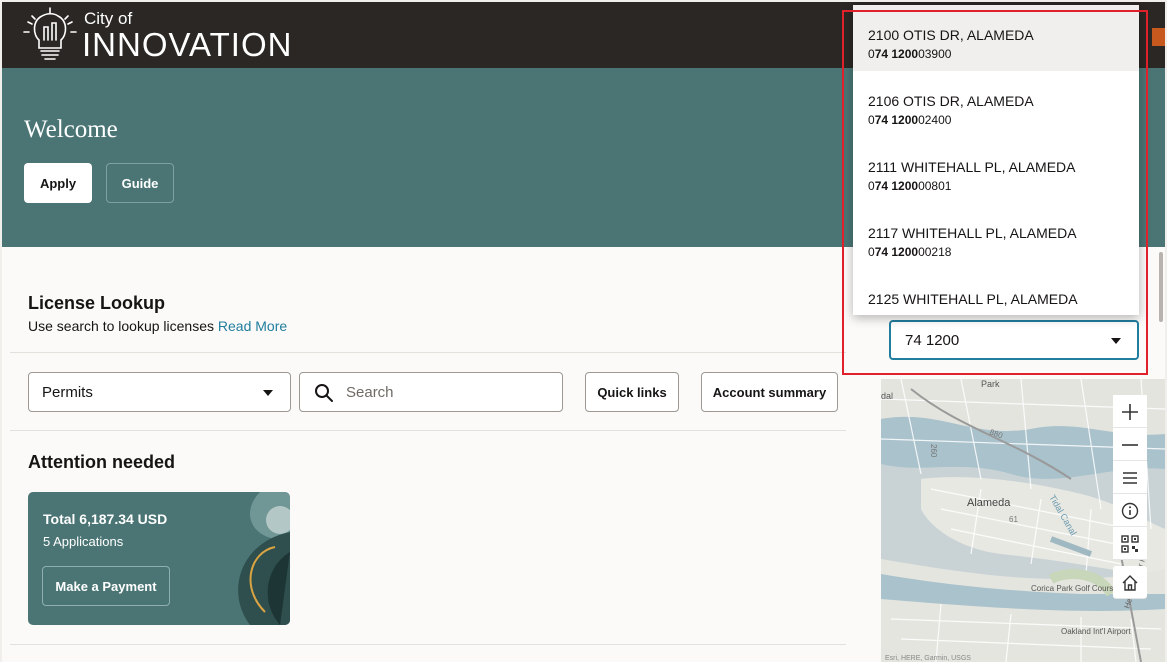 Image resolution: width=1167 pixels, height=662 pixels. What do you see at coordinates (769, 392) in the screenshot?
I see `account-summary-button: Account summary` at bounding box center [769, 392].